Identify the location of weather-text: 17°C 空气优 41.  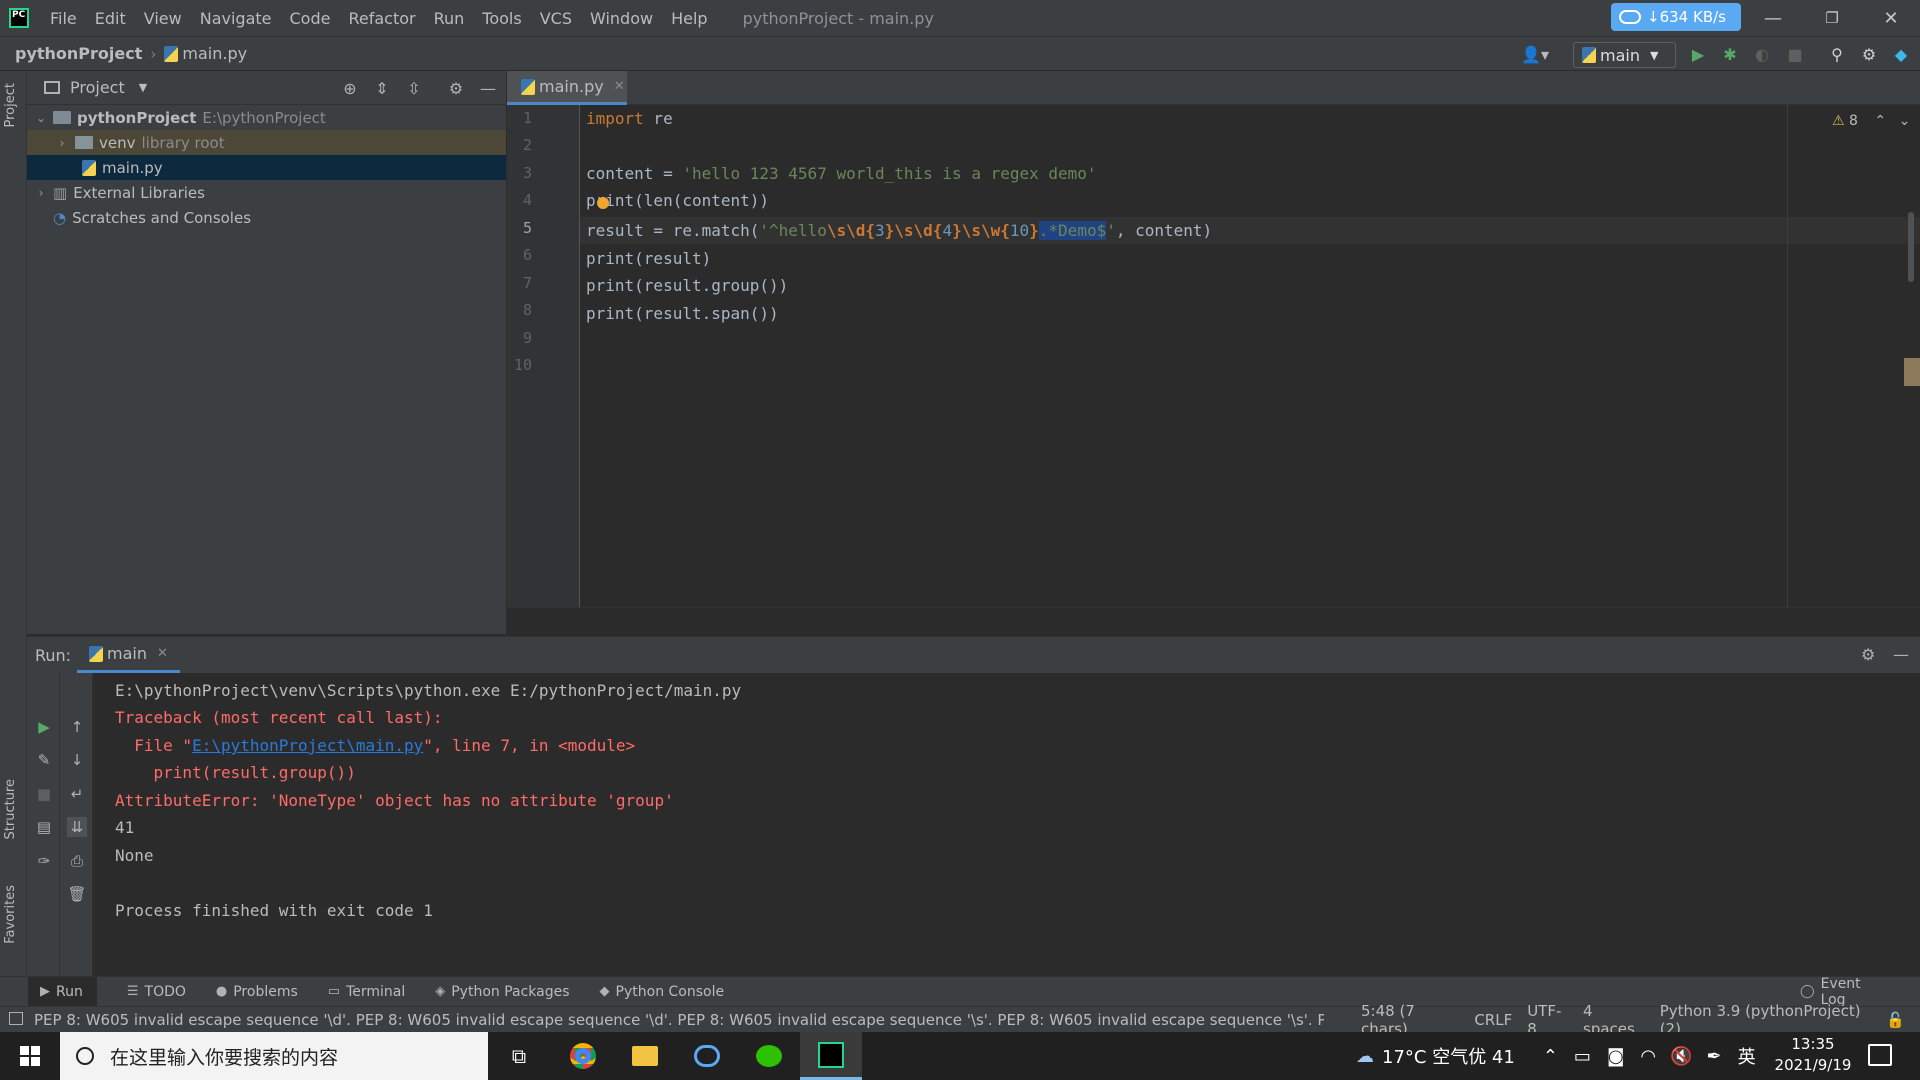
(1448, 1056).